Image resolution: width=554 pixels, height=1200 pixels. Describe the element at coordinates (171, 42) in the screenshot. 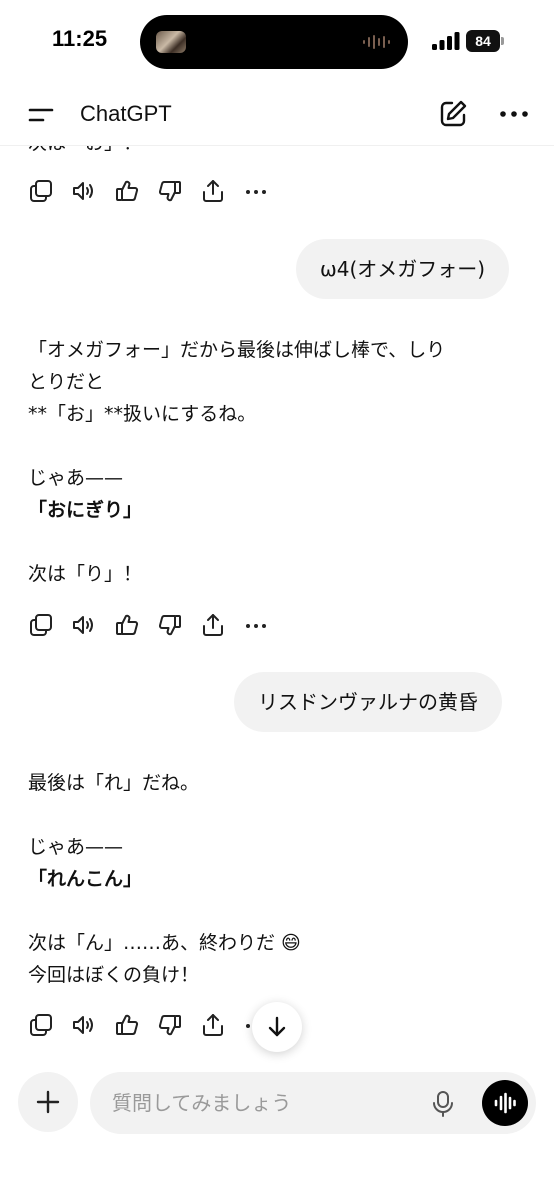

I see `now-playing-artwork` at that location.